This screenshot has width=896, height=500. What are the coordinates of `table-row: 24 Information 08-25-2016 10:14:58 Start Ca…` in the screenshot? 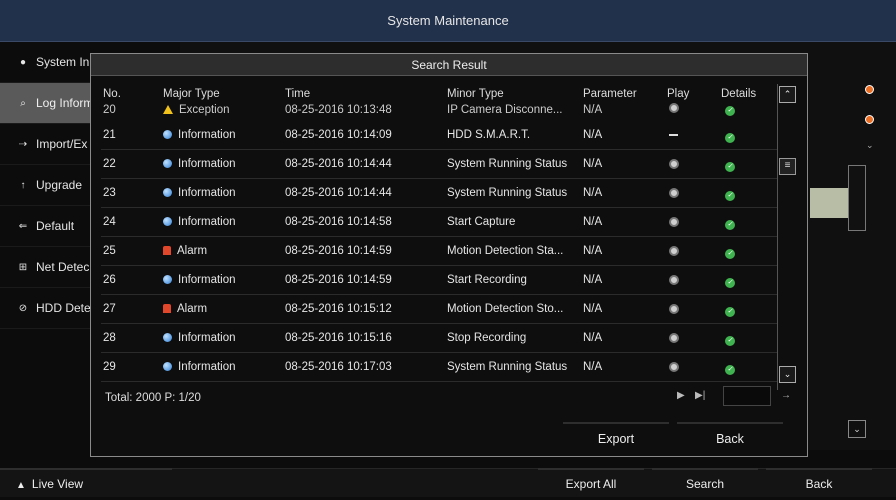 It's located at (439, 222).